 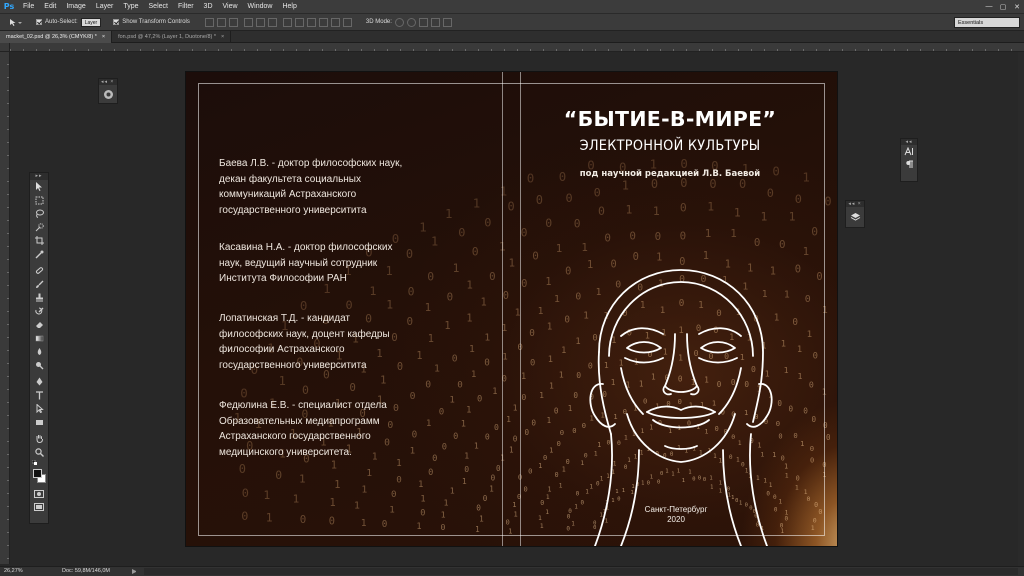 I want to click on character-panel-icon, so click(x=909, y=151).